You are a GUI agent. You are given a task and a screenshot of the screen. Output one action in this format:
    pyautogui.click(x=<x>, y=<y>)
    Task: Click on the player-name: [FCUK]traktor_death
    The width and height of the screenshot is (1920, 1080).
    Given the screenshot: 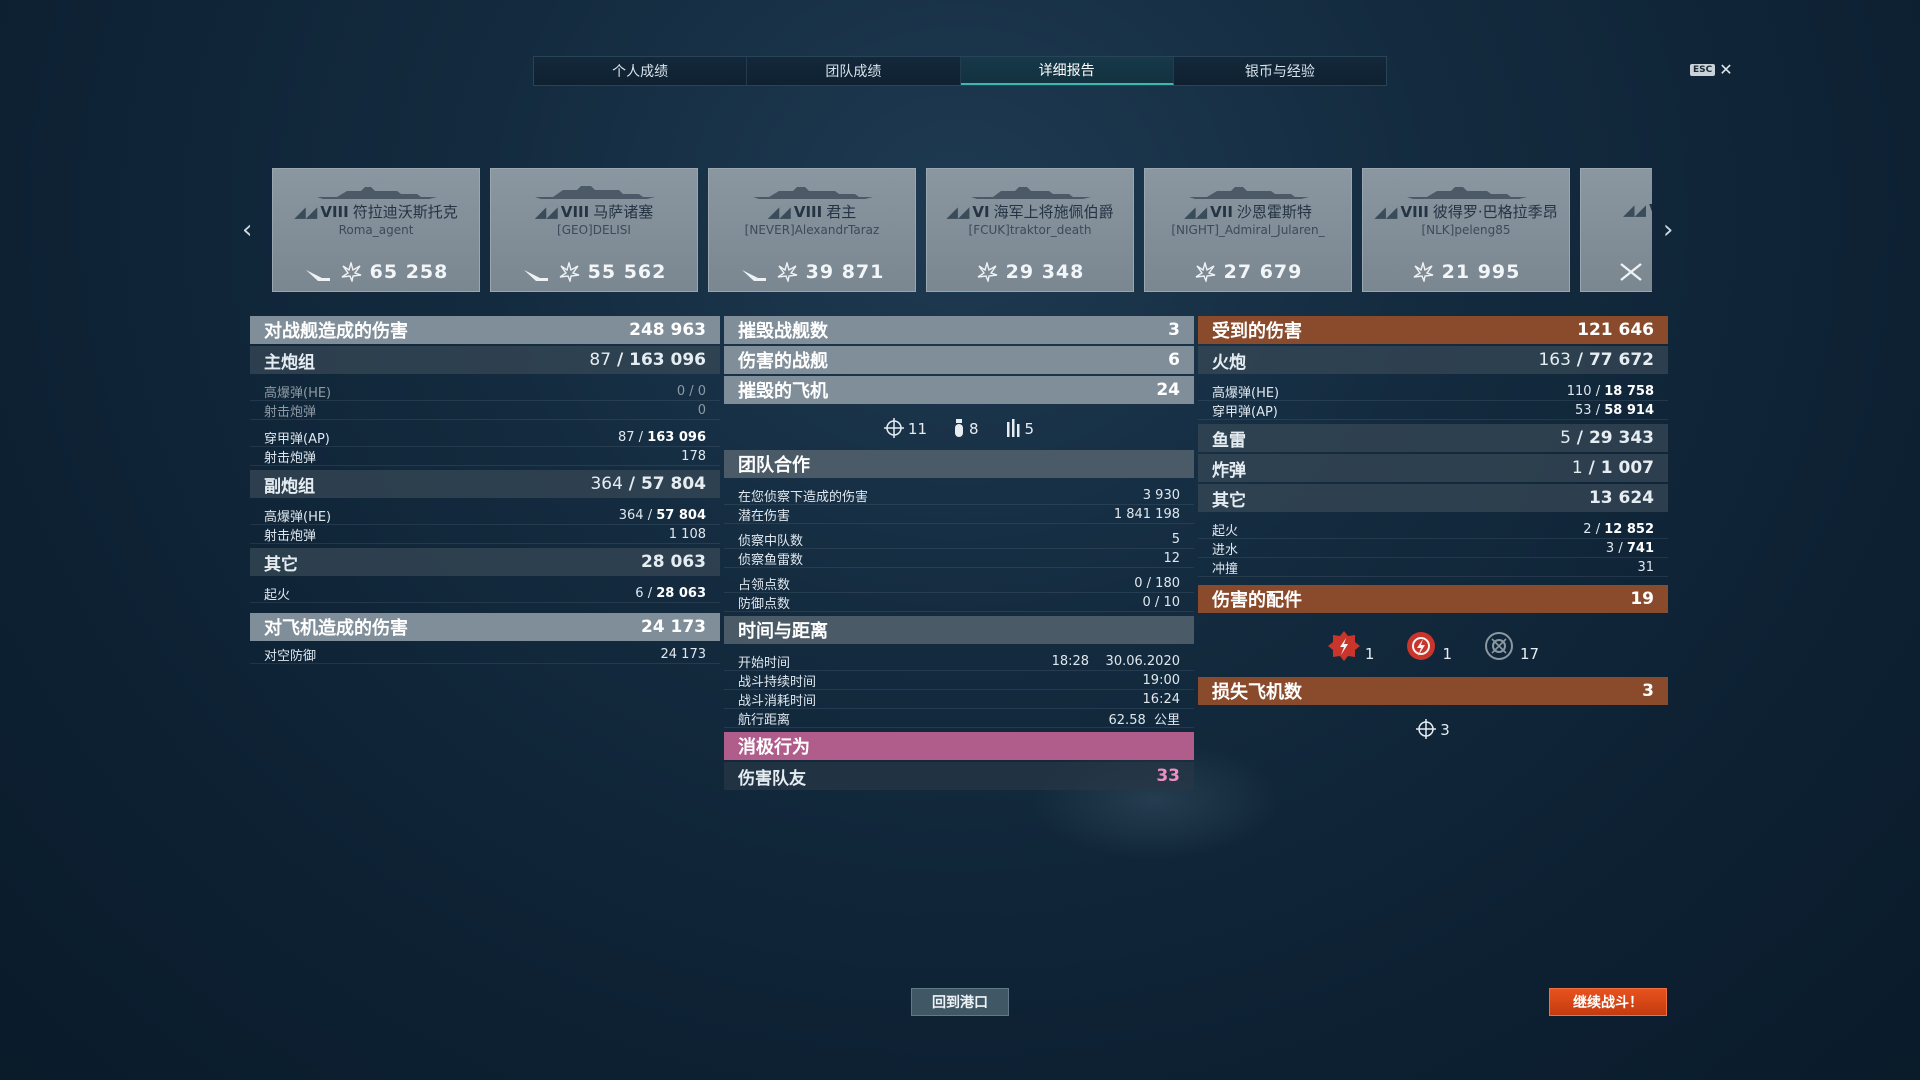 What is the action you would take?
    pyautogui.click(x=1030, y=230)
    